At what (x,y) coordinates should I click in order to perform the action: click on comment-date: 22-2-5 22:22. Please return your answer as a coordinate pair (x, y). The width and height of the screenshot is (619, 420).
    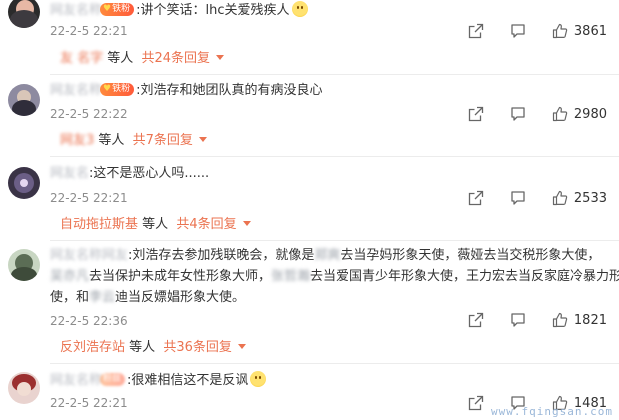
    Looking at the image, I should click on (89, 114).